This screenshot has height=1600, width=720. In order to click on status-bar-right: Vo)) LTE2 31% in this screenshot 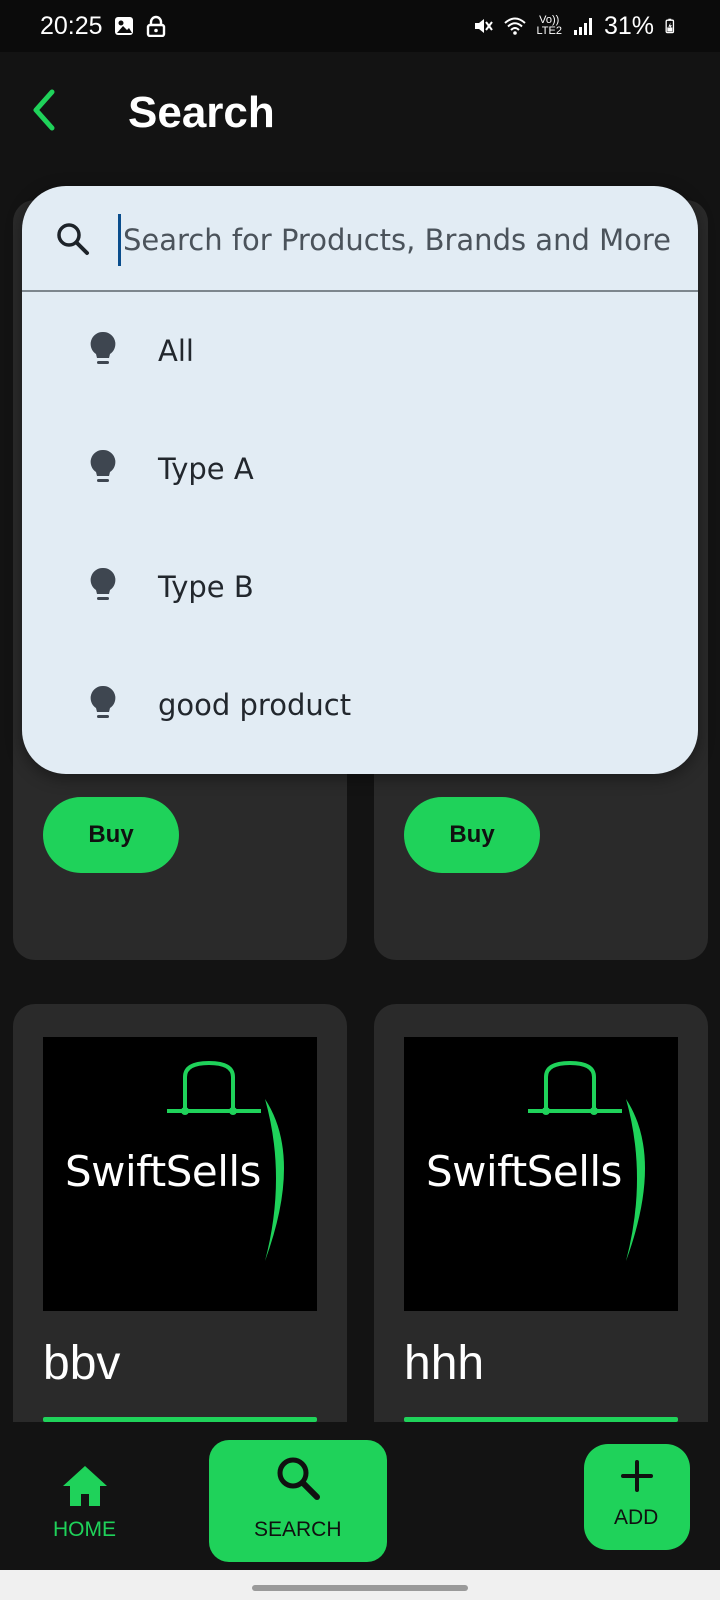, I will do `click(576, 26)`.